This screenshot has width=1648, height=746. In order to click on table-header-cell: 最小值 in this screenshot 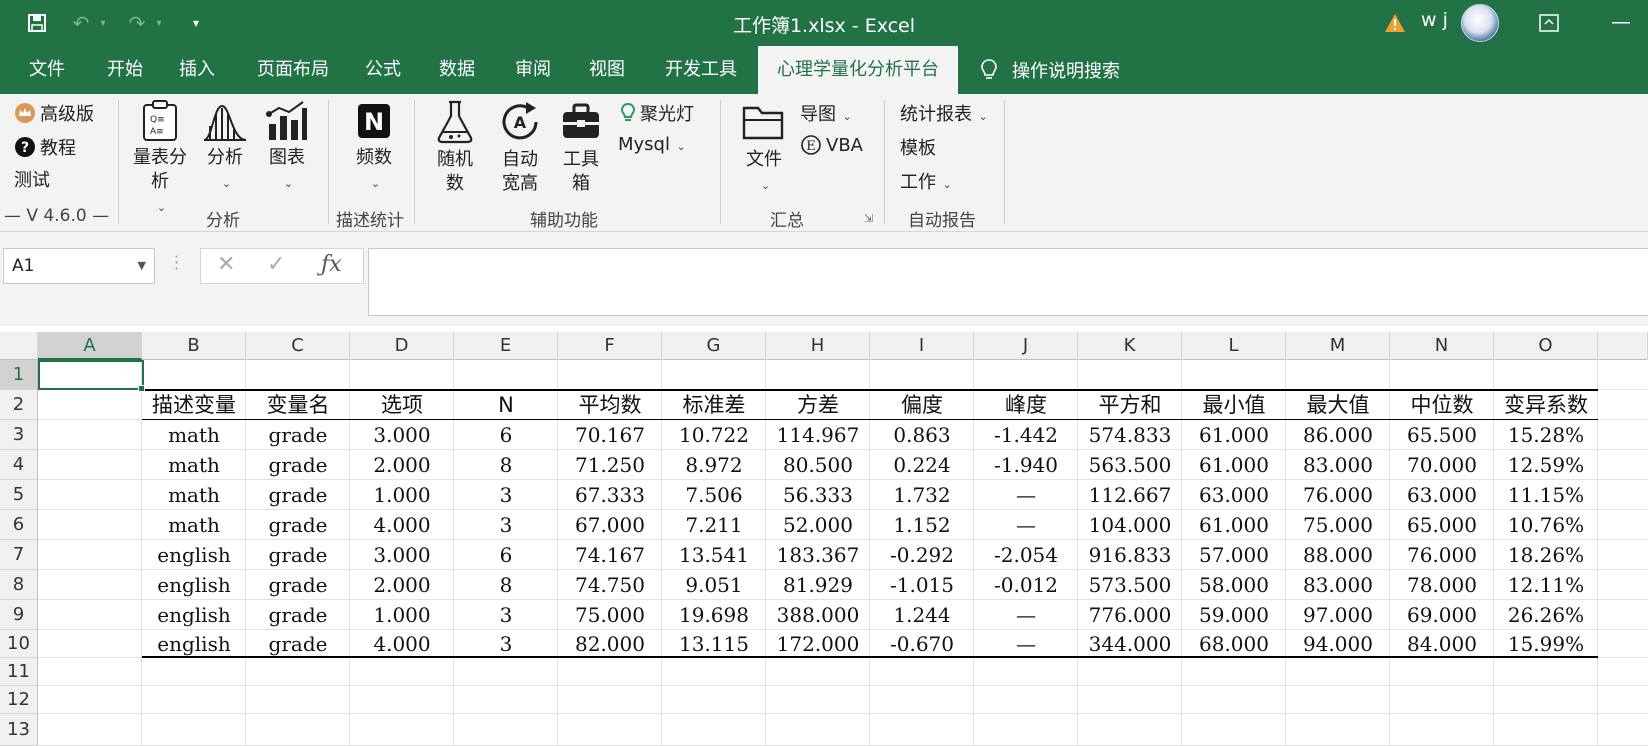, I will do `click(1234, 405)`.